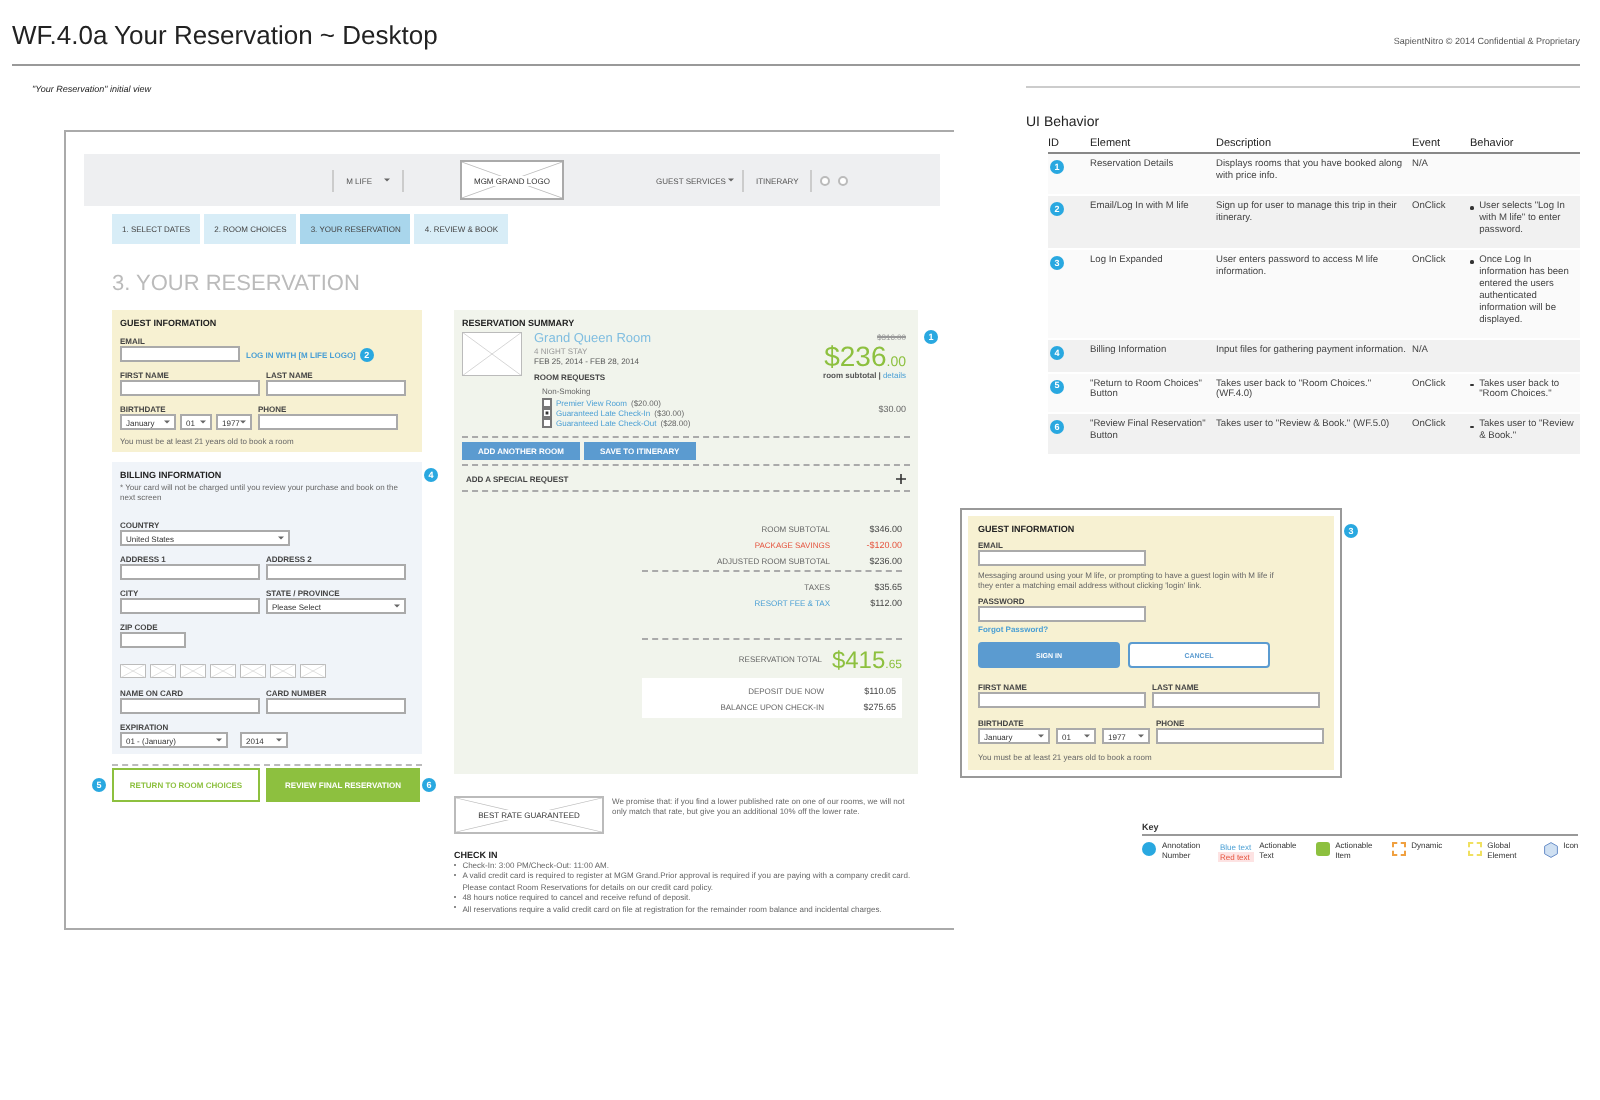  Describe the element at coordinates (190, 706) in the screenshot. I see `name-on-card-field` at that location.